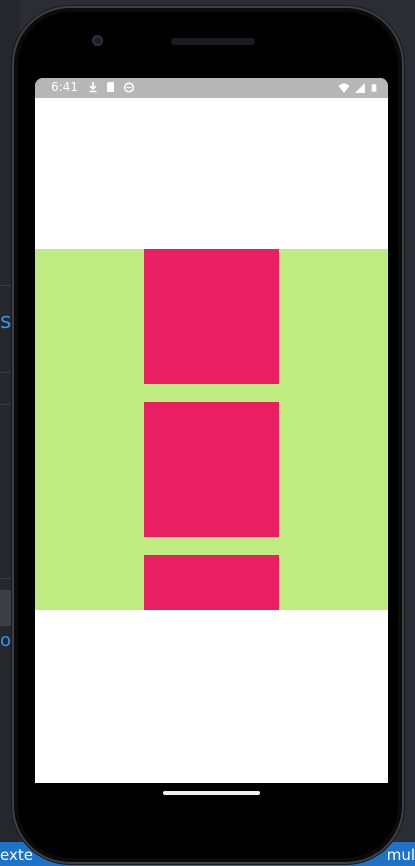  What do you see at coordinates (64, 87) in the screenshot?
I see `status-time: 6:41` at bounding box center [64, 87].